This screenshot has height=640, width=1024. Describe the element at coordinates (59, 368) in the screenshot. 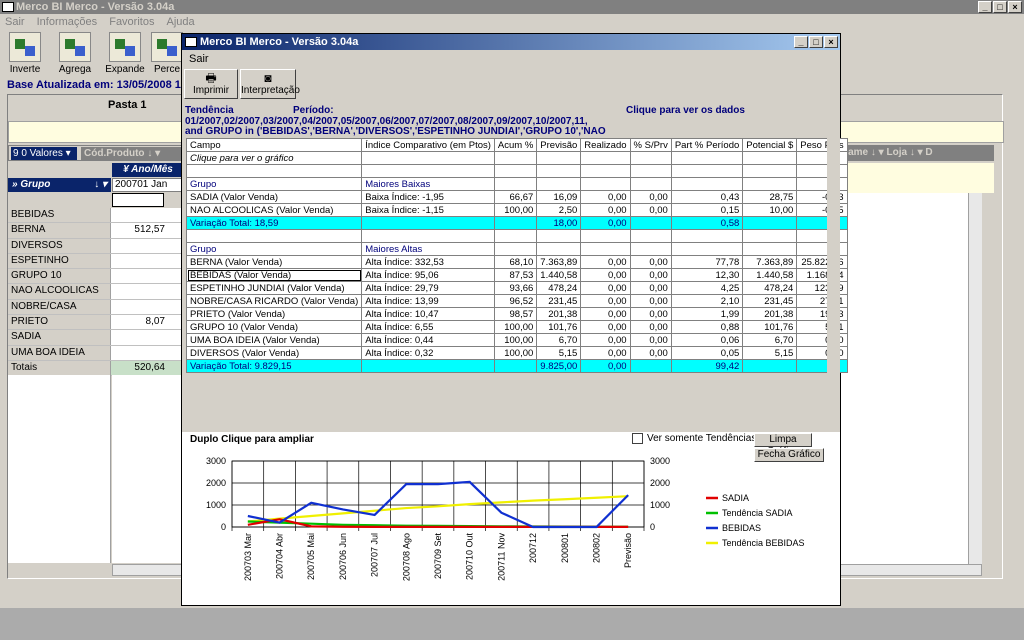

I see `pivot-row-label: Totais` at that location.